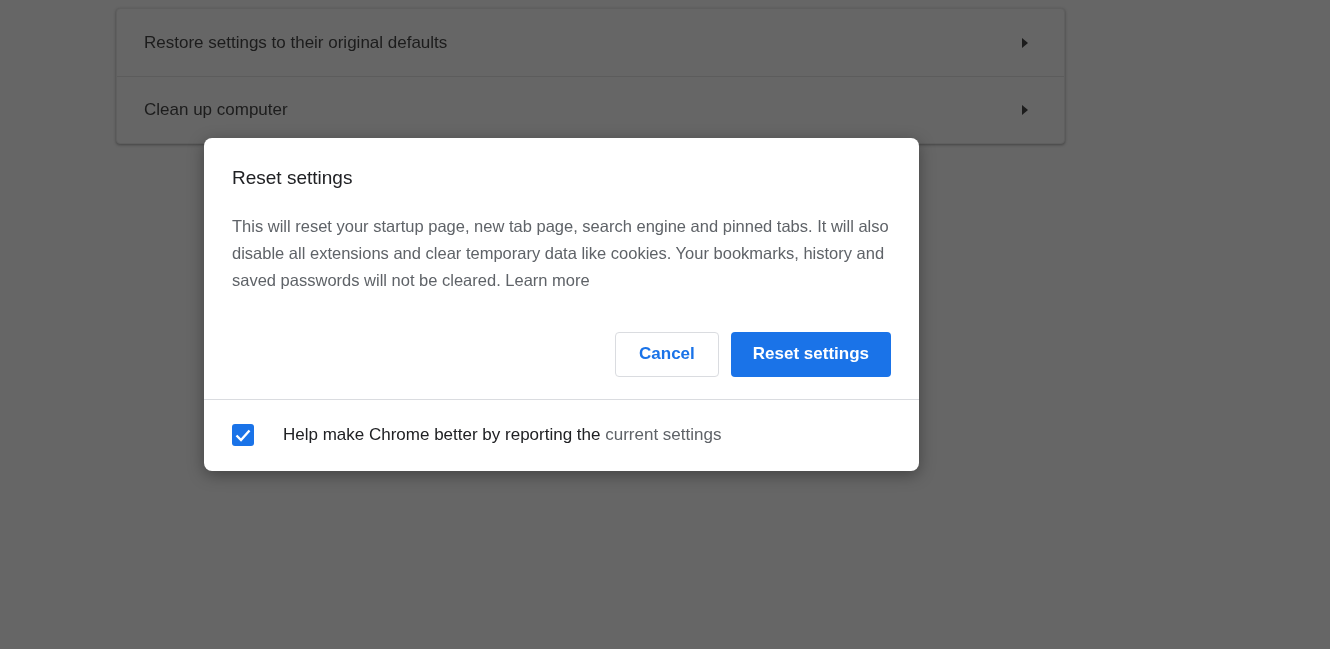  What do you see at coordinates (667, 354) in the screenshot?
I see `cancel-button: Cancel` at bounding box center [667, 354].